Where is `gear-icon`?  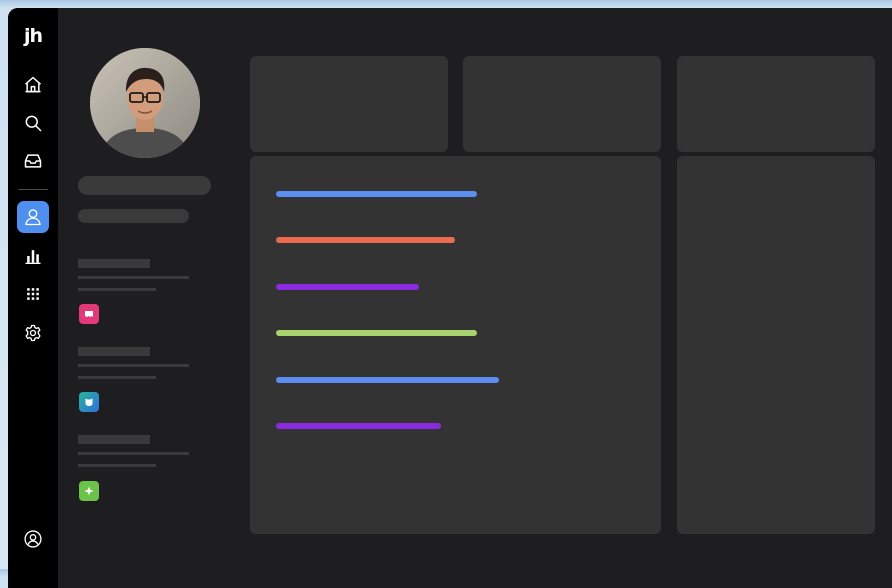
gear-icon is located at coordinates (33, 333).